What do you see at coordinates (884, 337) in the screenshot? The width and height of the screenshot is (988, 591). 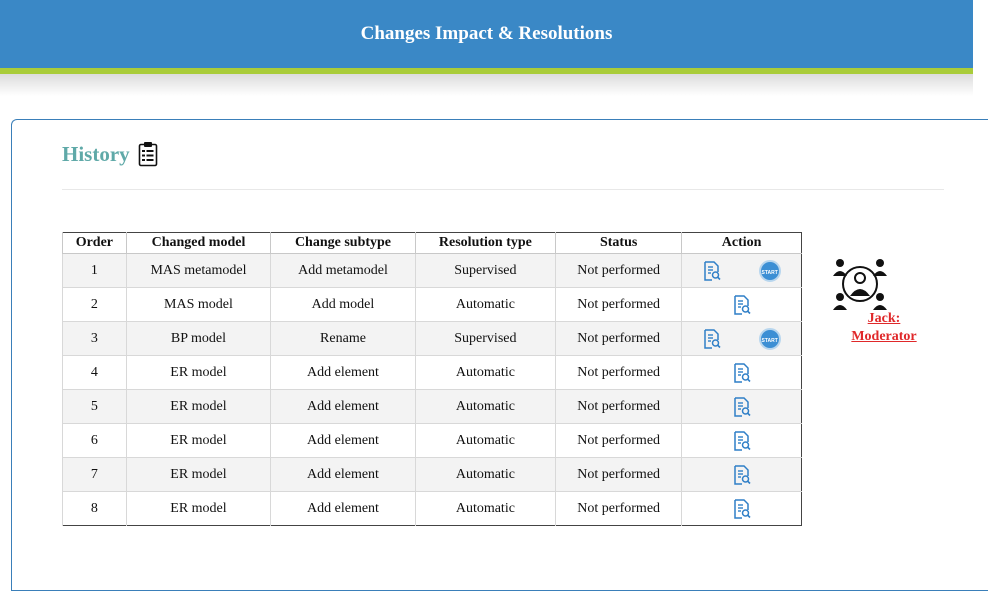 I see `user-role-link: Moderator` at bounding box center [884, 337].